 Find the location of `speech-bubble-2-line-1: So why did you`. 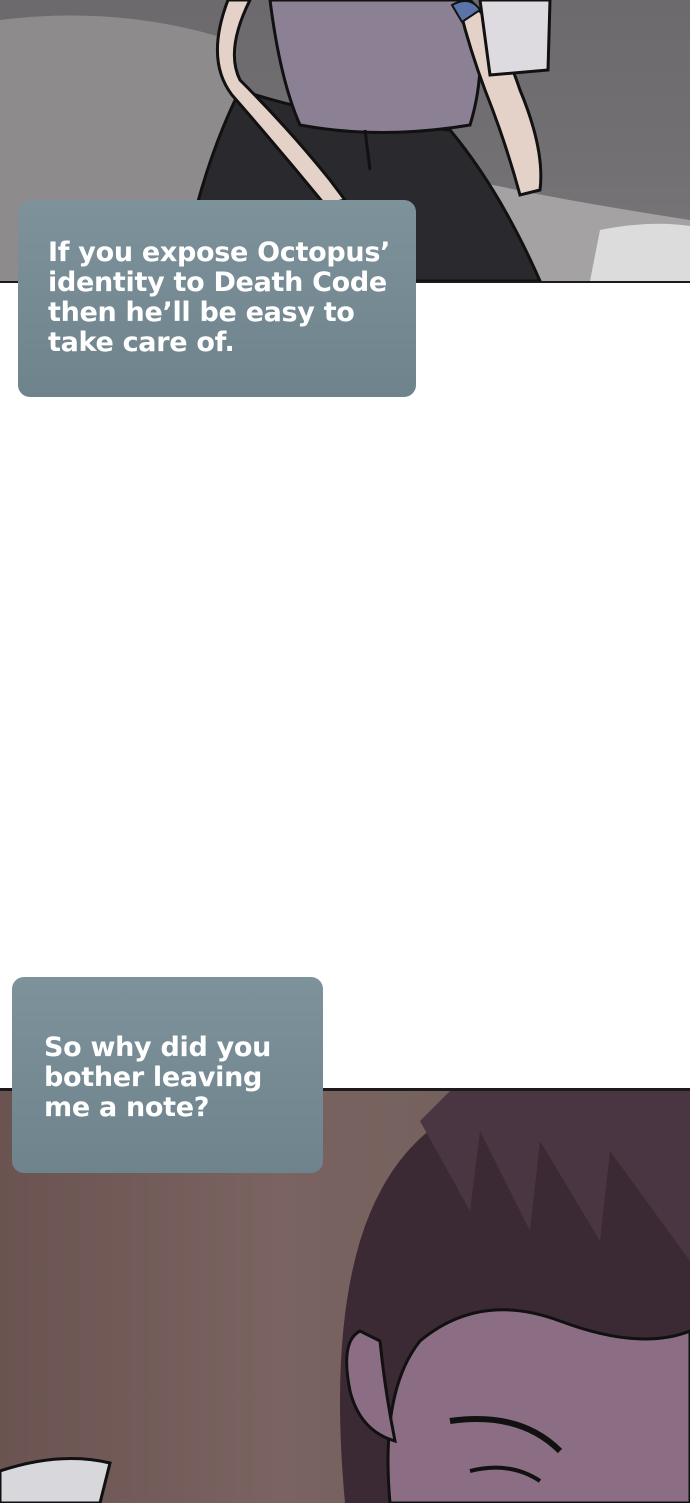

speech-bubble-2-line-1: So why did you is located at coordinates (158, 1047).